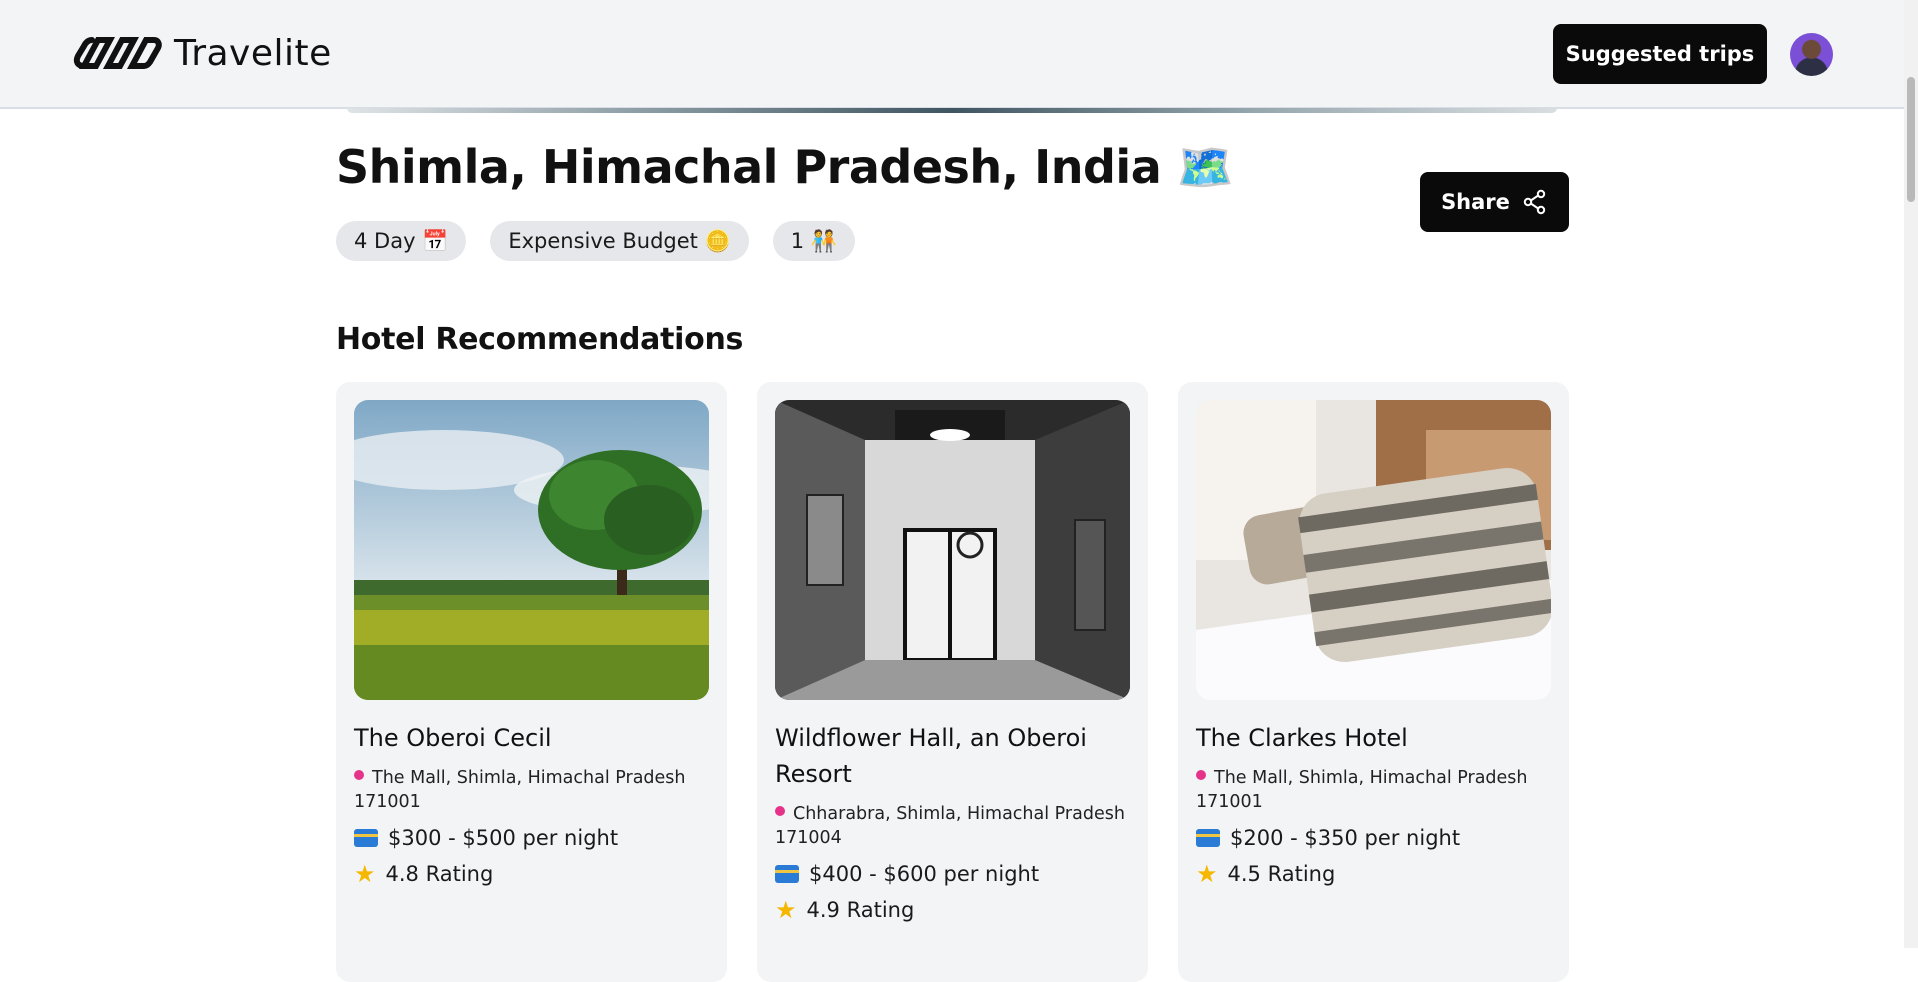 The height and width of the screenshot is (982, 1918). What do you see at coordinates (540, 339) in the screenshot?
I see `hotel-recommendations-heading: Hotel Recommendations` at bounding box center [540, 339].